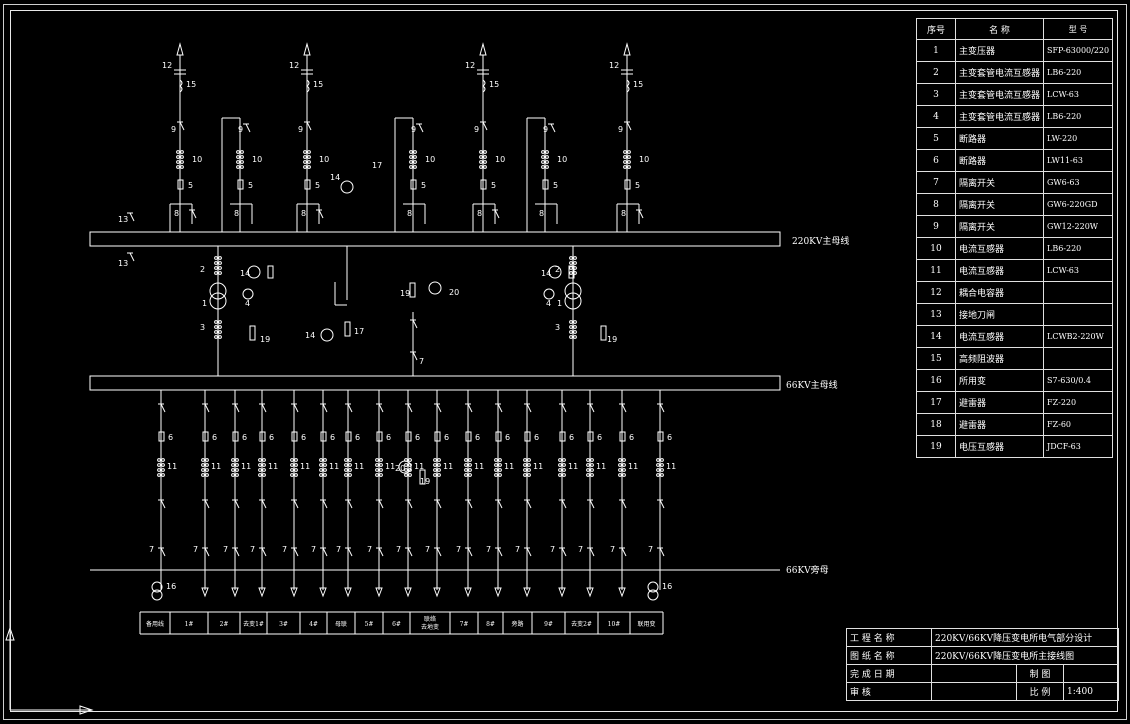 The height and width of the screenshot is (724, 1130). I want to click on project-value: 220KV/66KV降压变电所电气部分设计, so click(1025, 637).